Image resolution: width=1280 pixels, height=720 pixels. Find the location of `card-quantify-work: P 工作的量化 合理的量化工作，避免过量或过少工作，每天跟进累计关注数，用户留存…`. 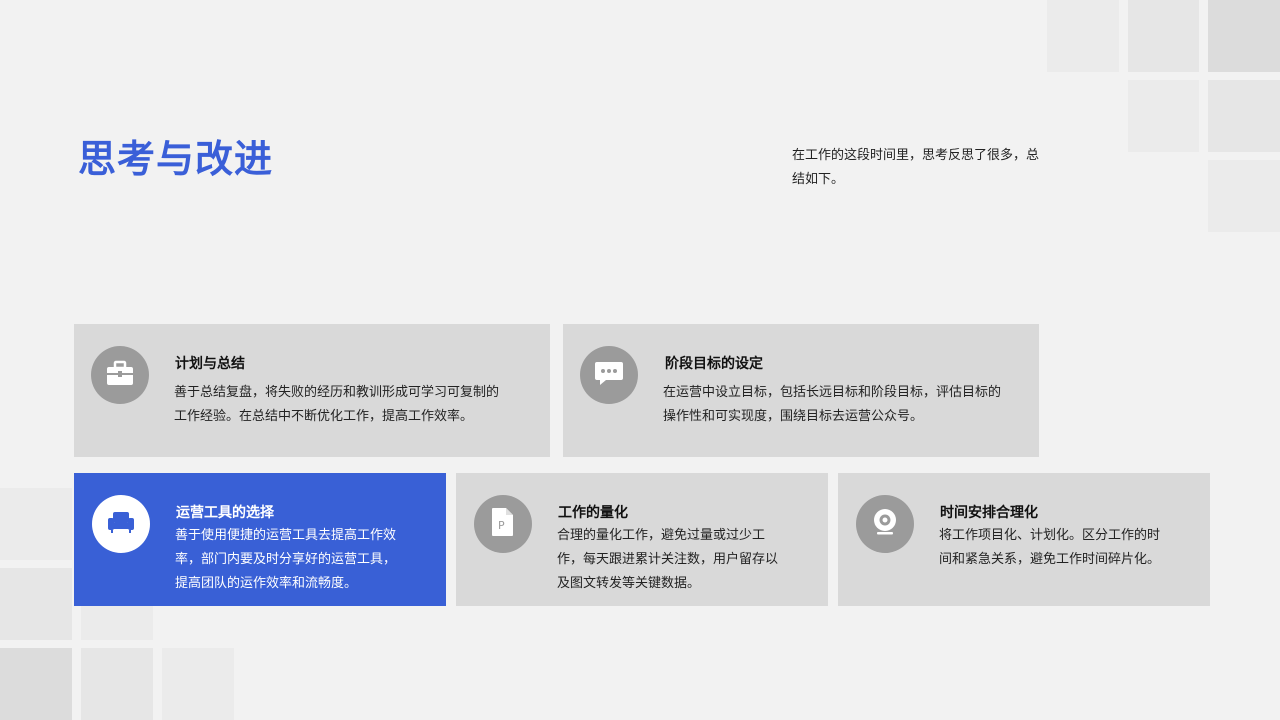

card-quantify-work: P 工作的量化 合理的量化工作，避免过量或过少工作，每天跟进累计关注数，用户留存… is located at coordinates (642, 539).